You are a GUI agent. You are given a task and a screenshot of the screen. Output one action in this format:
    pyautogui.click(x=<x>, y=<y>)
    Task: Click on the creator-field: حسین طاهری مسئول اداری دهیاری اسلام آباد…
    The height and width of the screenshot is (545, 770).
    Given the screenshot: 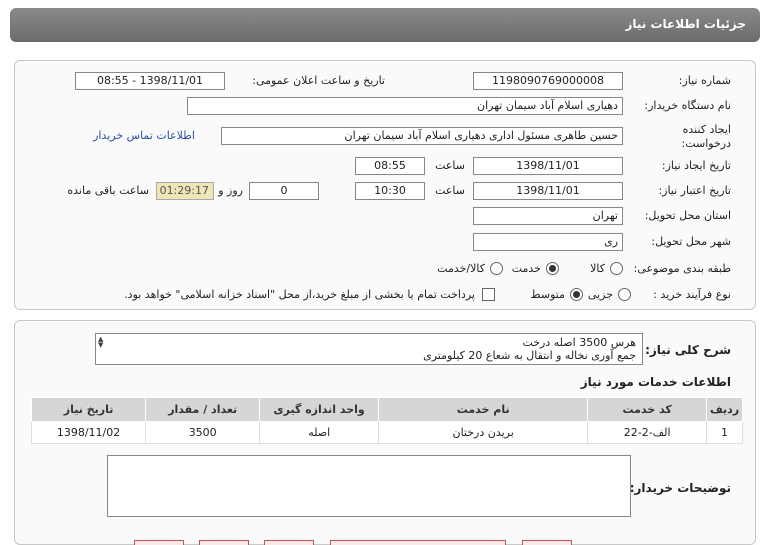 What is the action you would take?
    pyautogui.click(x=422, y=136)
    